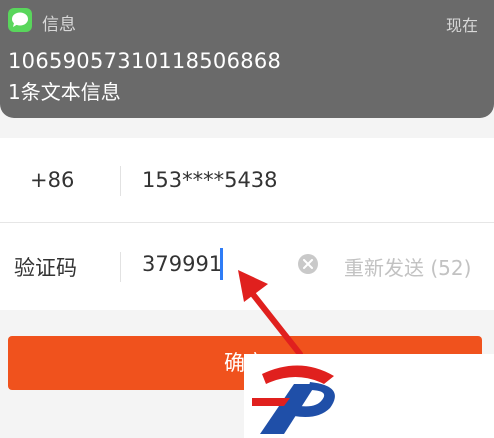  Describe the element at coordinates (407, 266) in the screenshot. I see `resend-code-button: 重新发送 (52)` at that location.